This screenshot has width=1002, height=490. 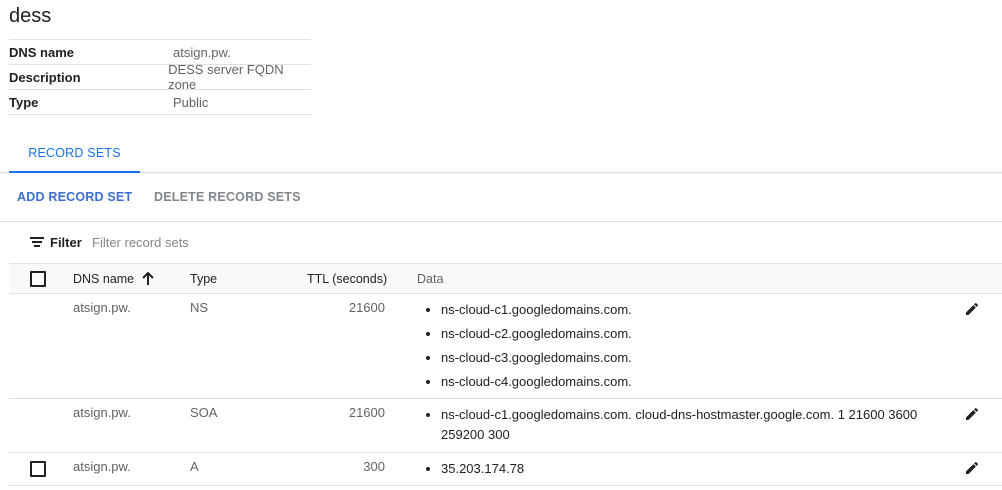 I want to click on detail-key: DNS name, so click(x=42, y=52).